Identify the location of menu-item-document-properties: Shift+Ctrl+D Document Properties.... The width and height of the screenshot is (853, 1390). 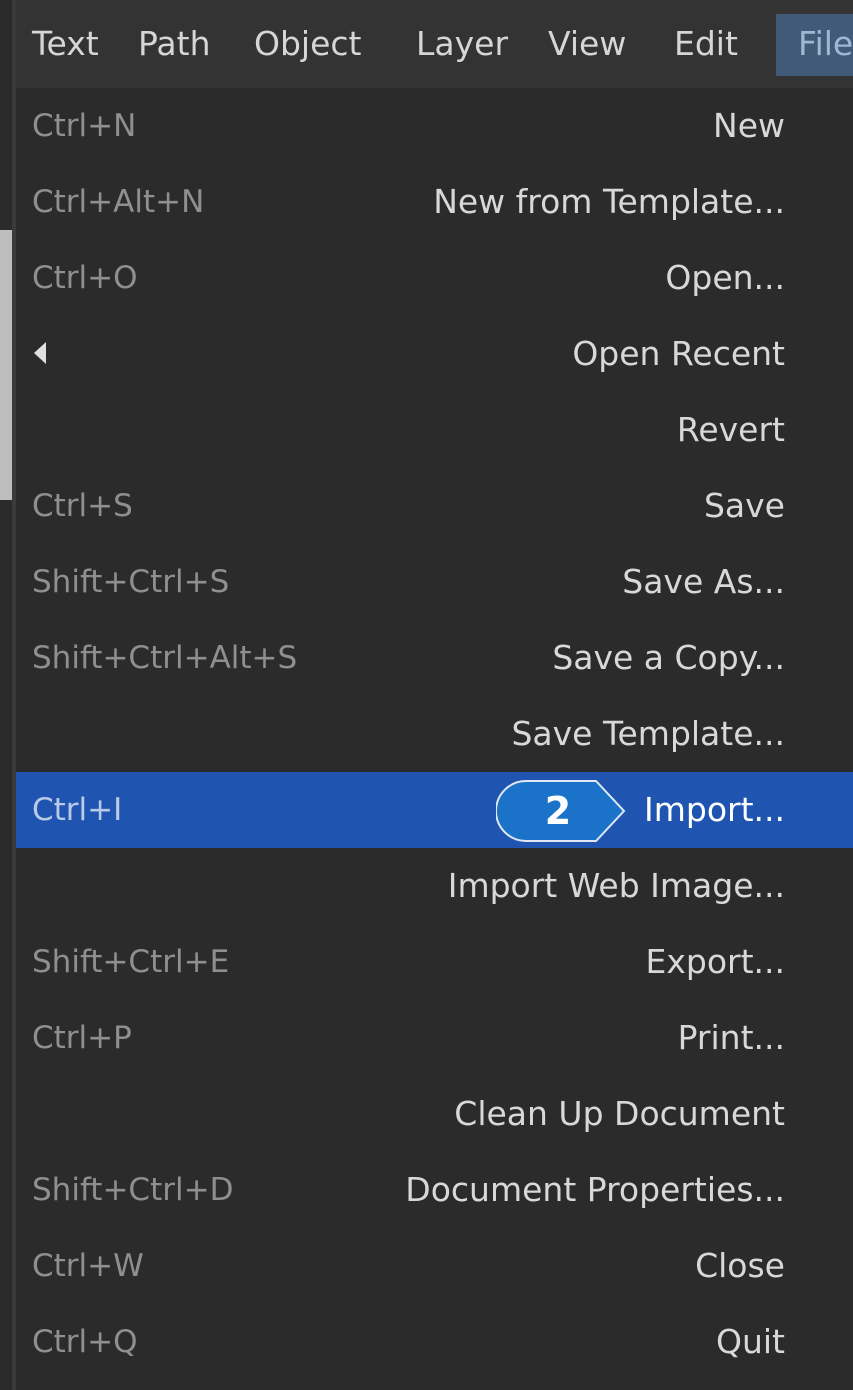
(434, 1190).